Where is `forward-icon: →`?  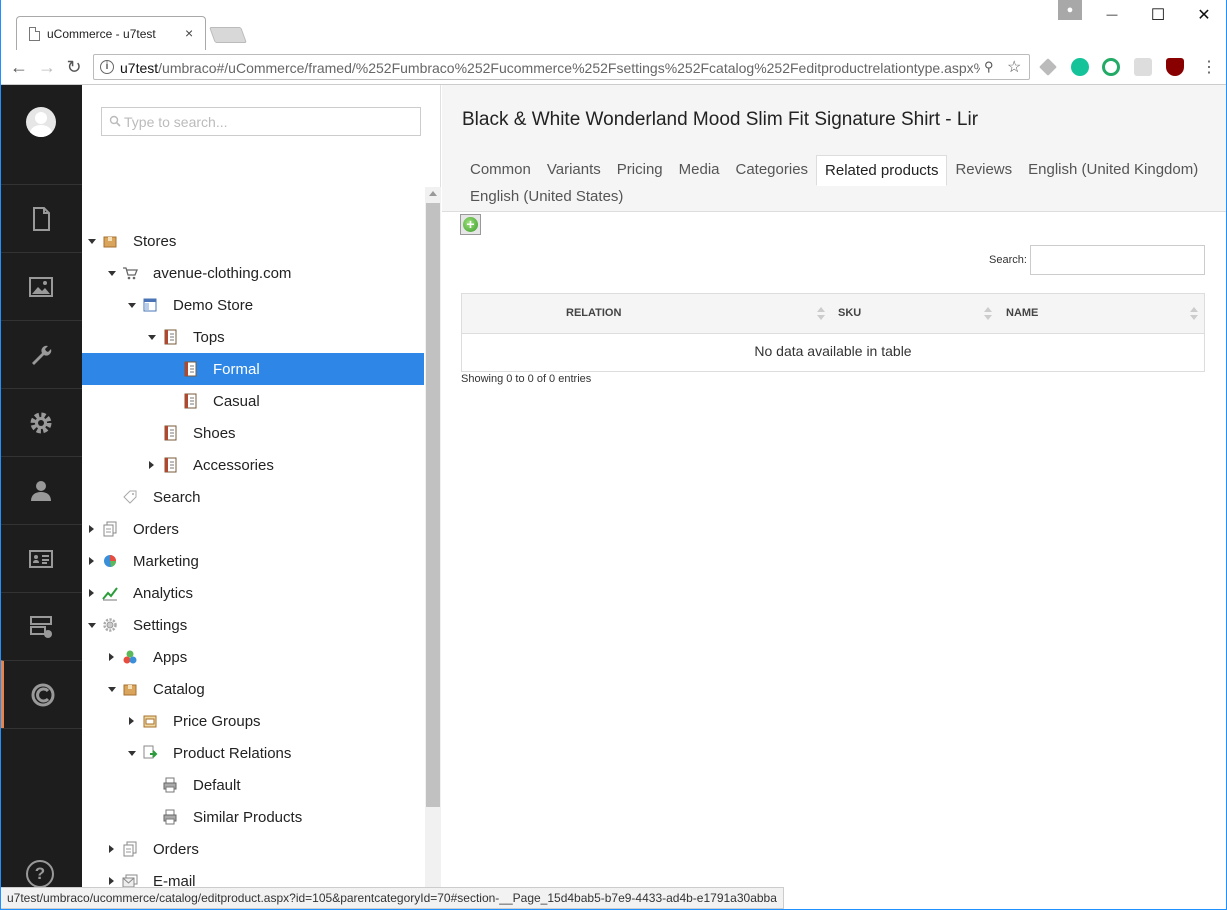
forward-icon: → is located at coordinates (47, 67).